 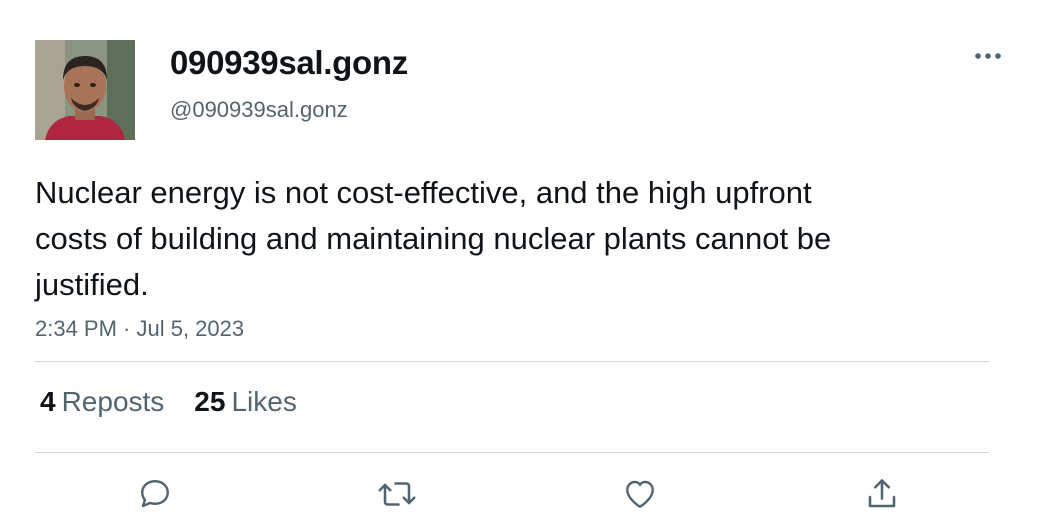 What do you see at coordinates (289, 63) in the screenshot?
I see `author-display-name: 090939sal.gonz` at bounding box center [289, 63].